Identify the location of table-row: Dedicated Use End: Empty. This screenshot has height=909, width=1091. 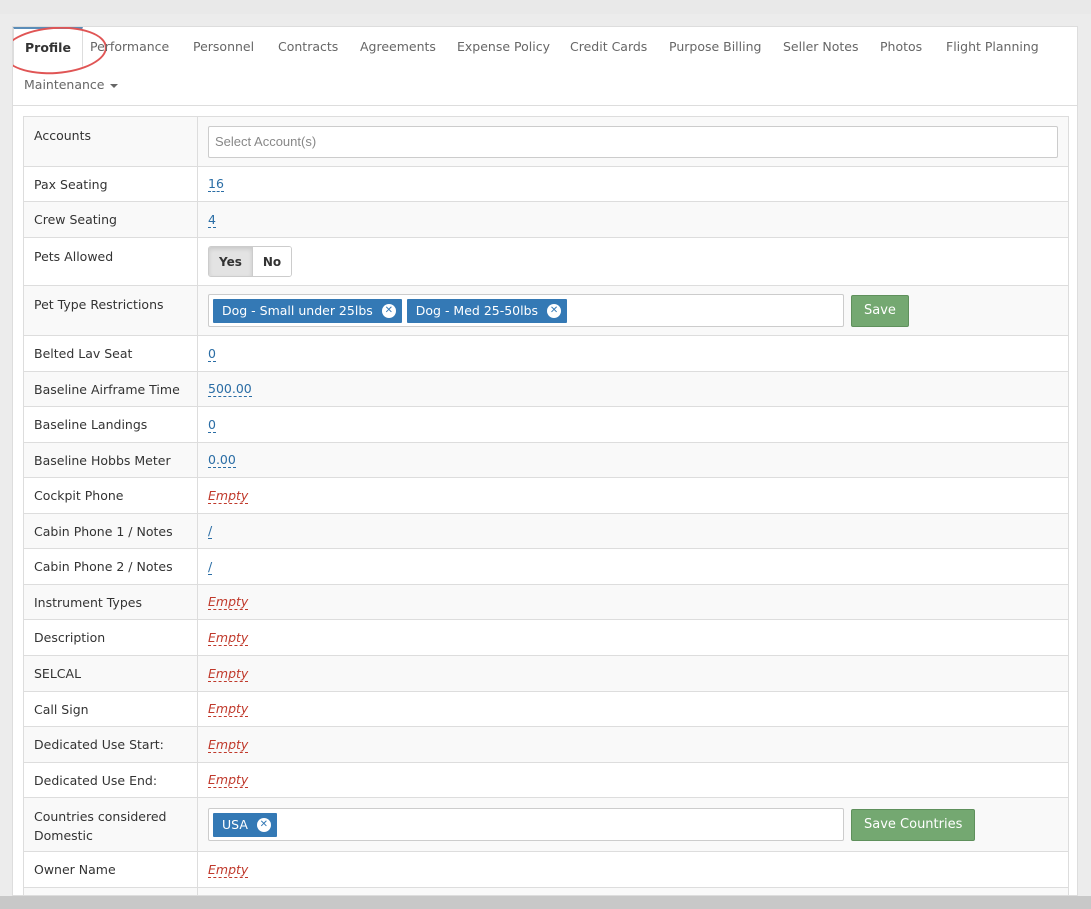
(546, 780).